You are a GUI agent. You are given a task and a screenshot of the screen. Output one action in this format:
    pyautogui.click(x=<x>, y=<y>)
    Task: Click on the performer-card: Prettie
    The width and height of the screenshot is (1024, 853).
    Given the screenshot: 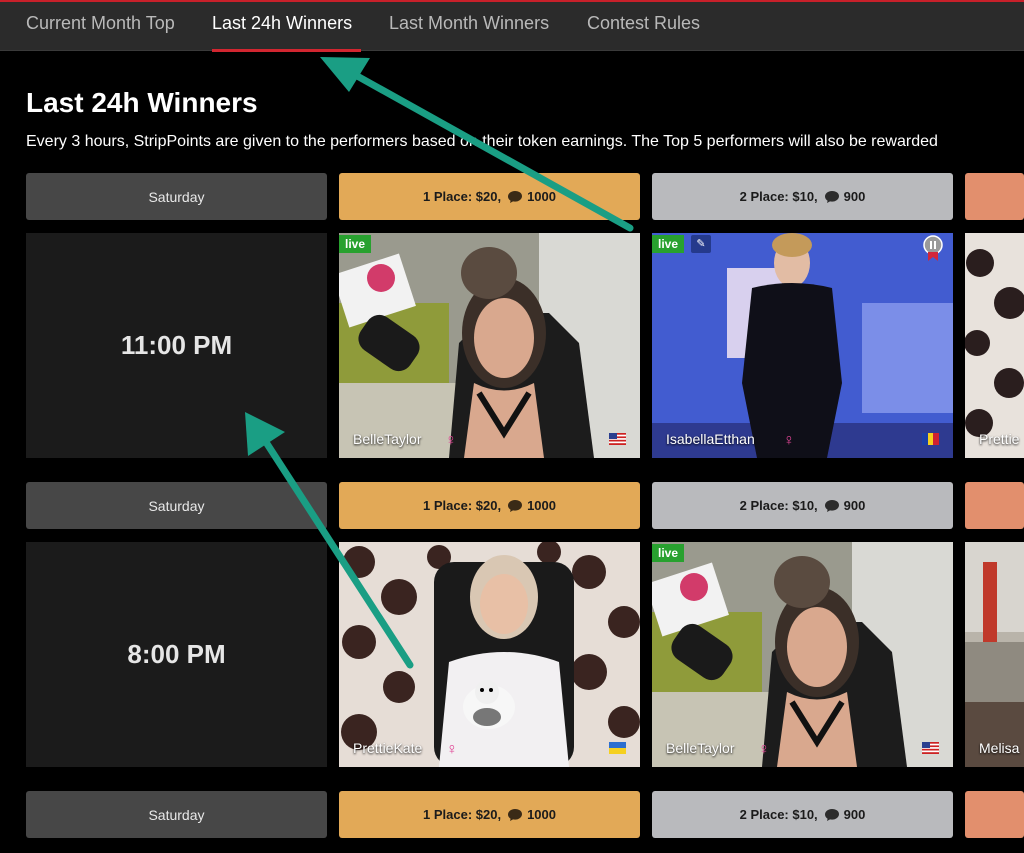 What is the action you would take?
    pyautogui.click(x=994, y=345)
    